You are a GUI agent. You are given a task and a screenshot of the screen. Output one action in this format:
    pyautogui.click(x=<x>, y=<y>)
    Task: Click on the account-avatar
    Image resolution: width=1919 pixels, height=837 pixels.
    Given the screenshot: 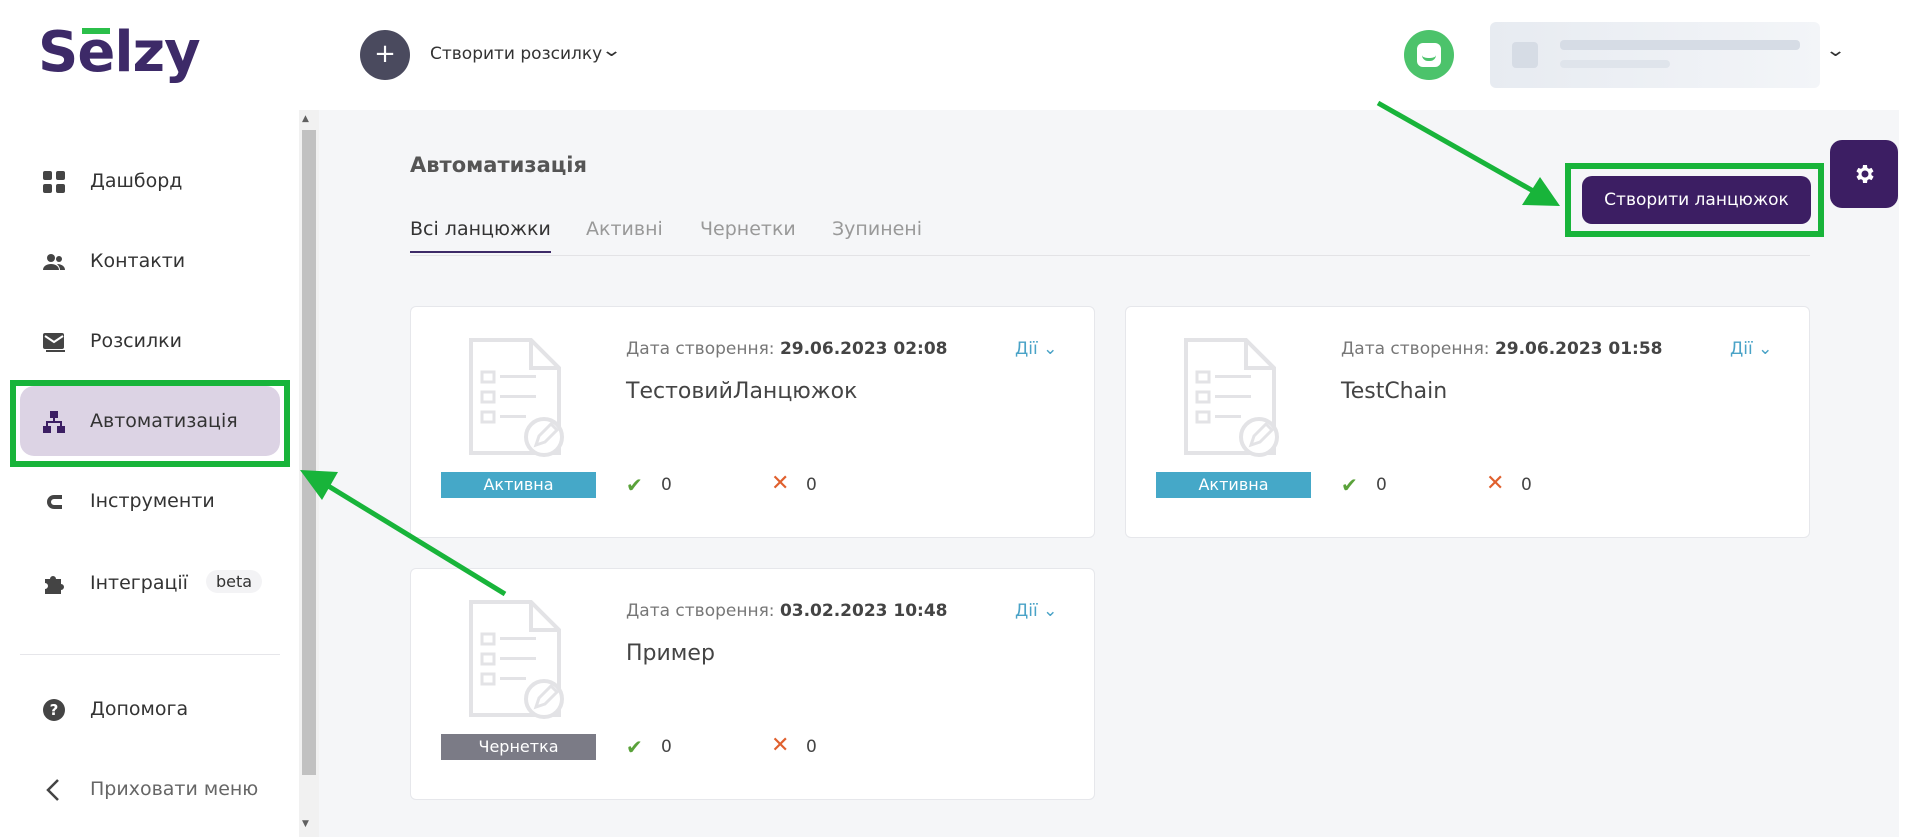 What is the action you would take?
    pyautogui.click(x=1525, y=55)
    